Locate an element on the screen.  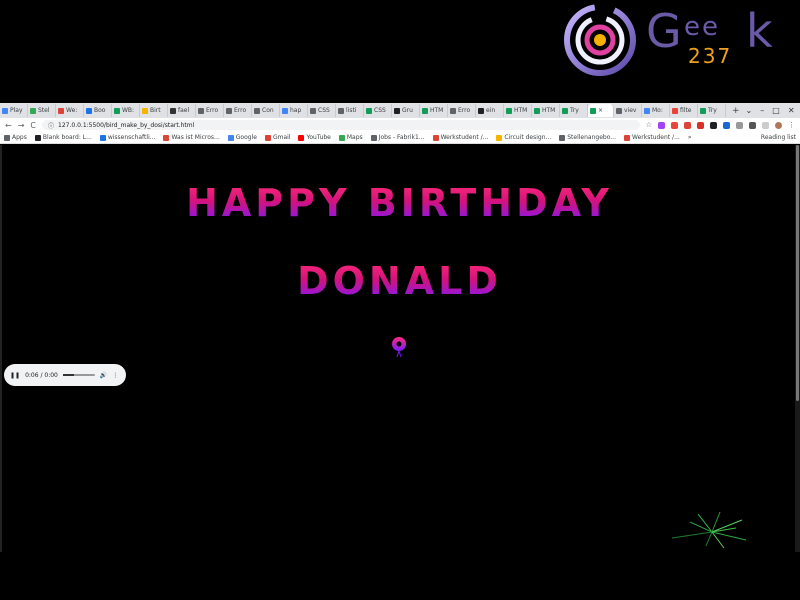
reading-mode-icon is located at coordinates (765, 125).